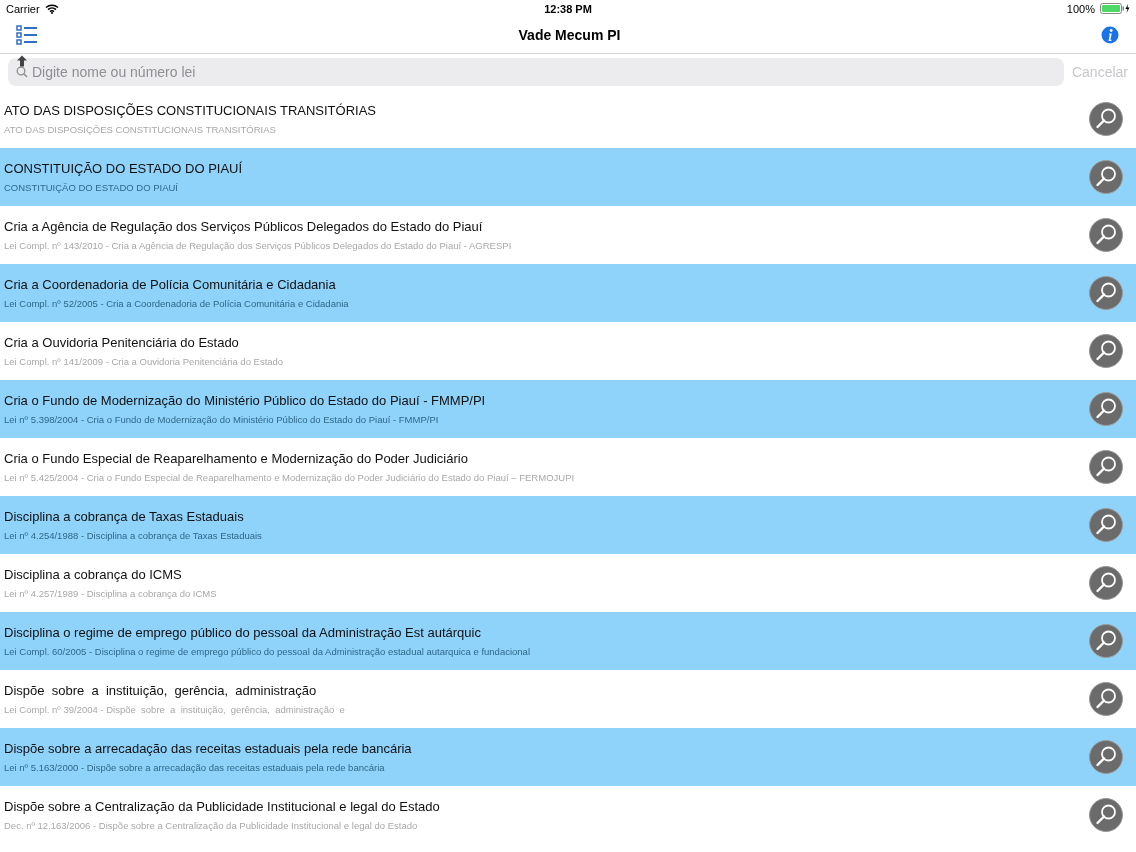 This screenshot has height=852, width=1136. I want to click on law-title: Dispõe sobre a instituição, gerência, administração, so click(161, 690).